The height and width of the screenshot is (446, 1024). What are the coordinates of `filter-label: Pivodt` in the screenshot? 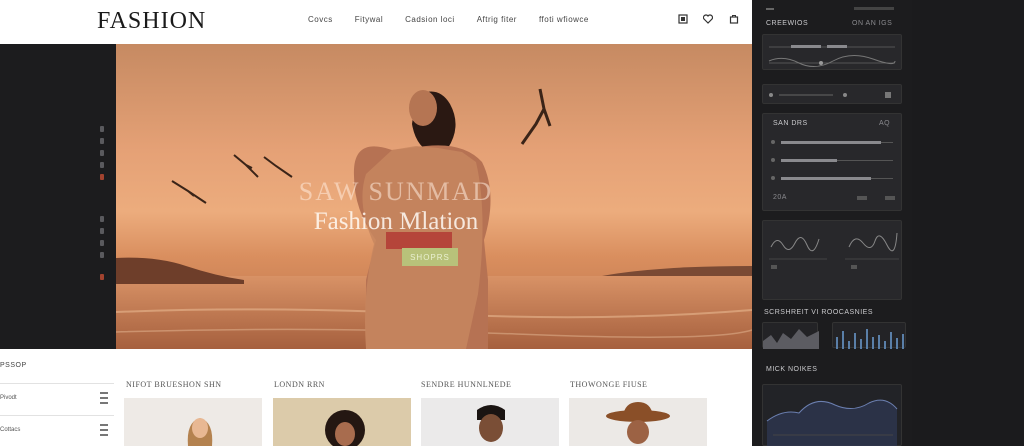 It's located at (8, 398).